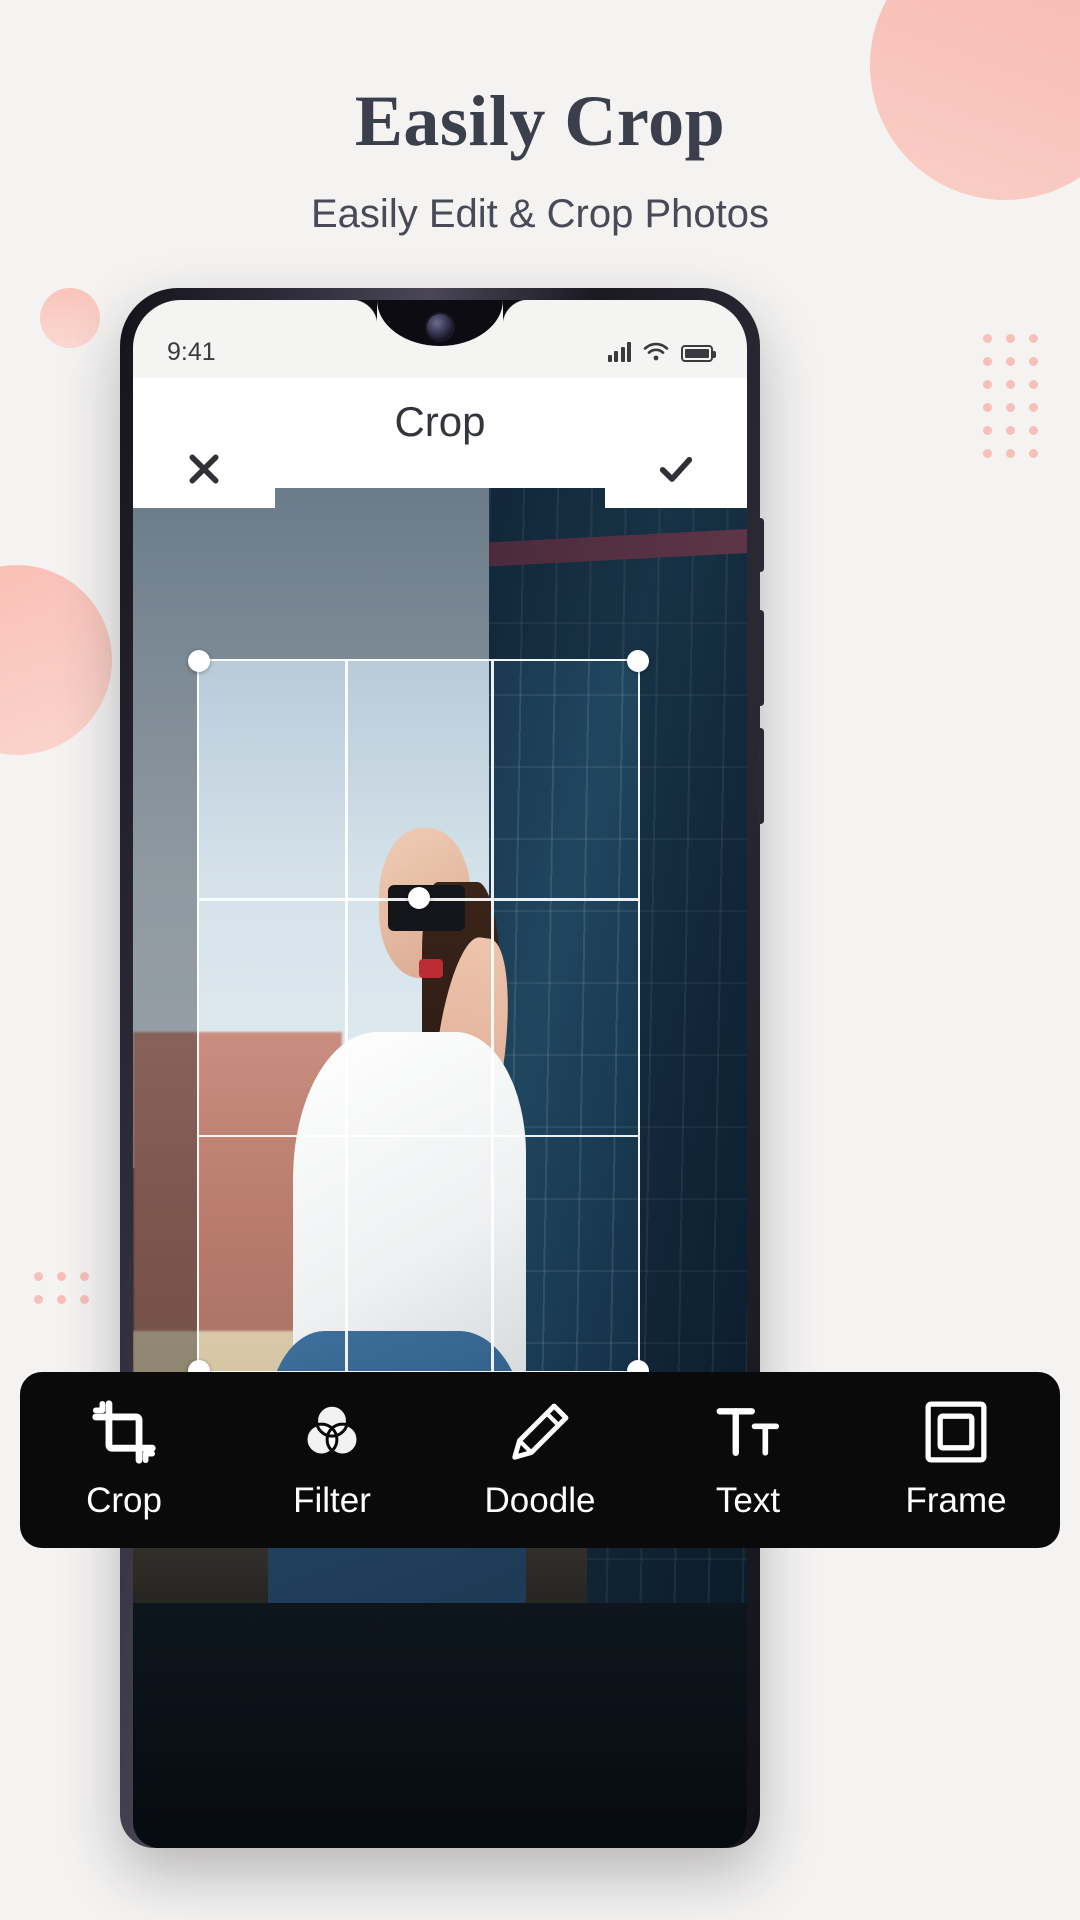  I want to click on frame-icon, so click(956, 1432).